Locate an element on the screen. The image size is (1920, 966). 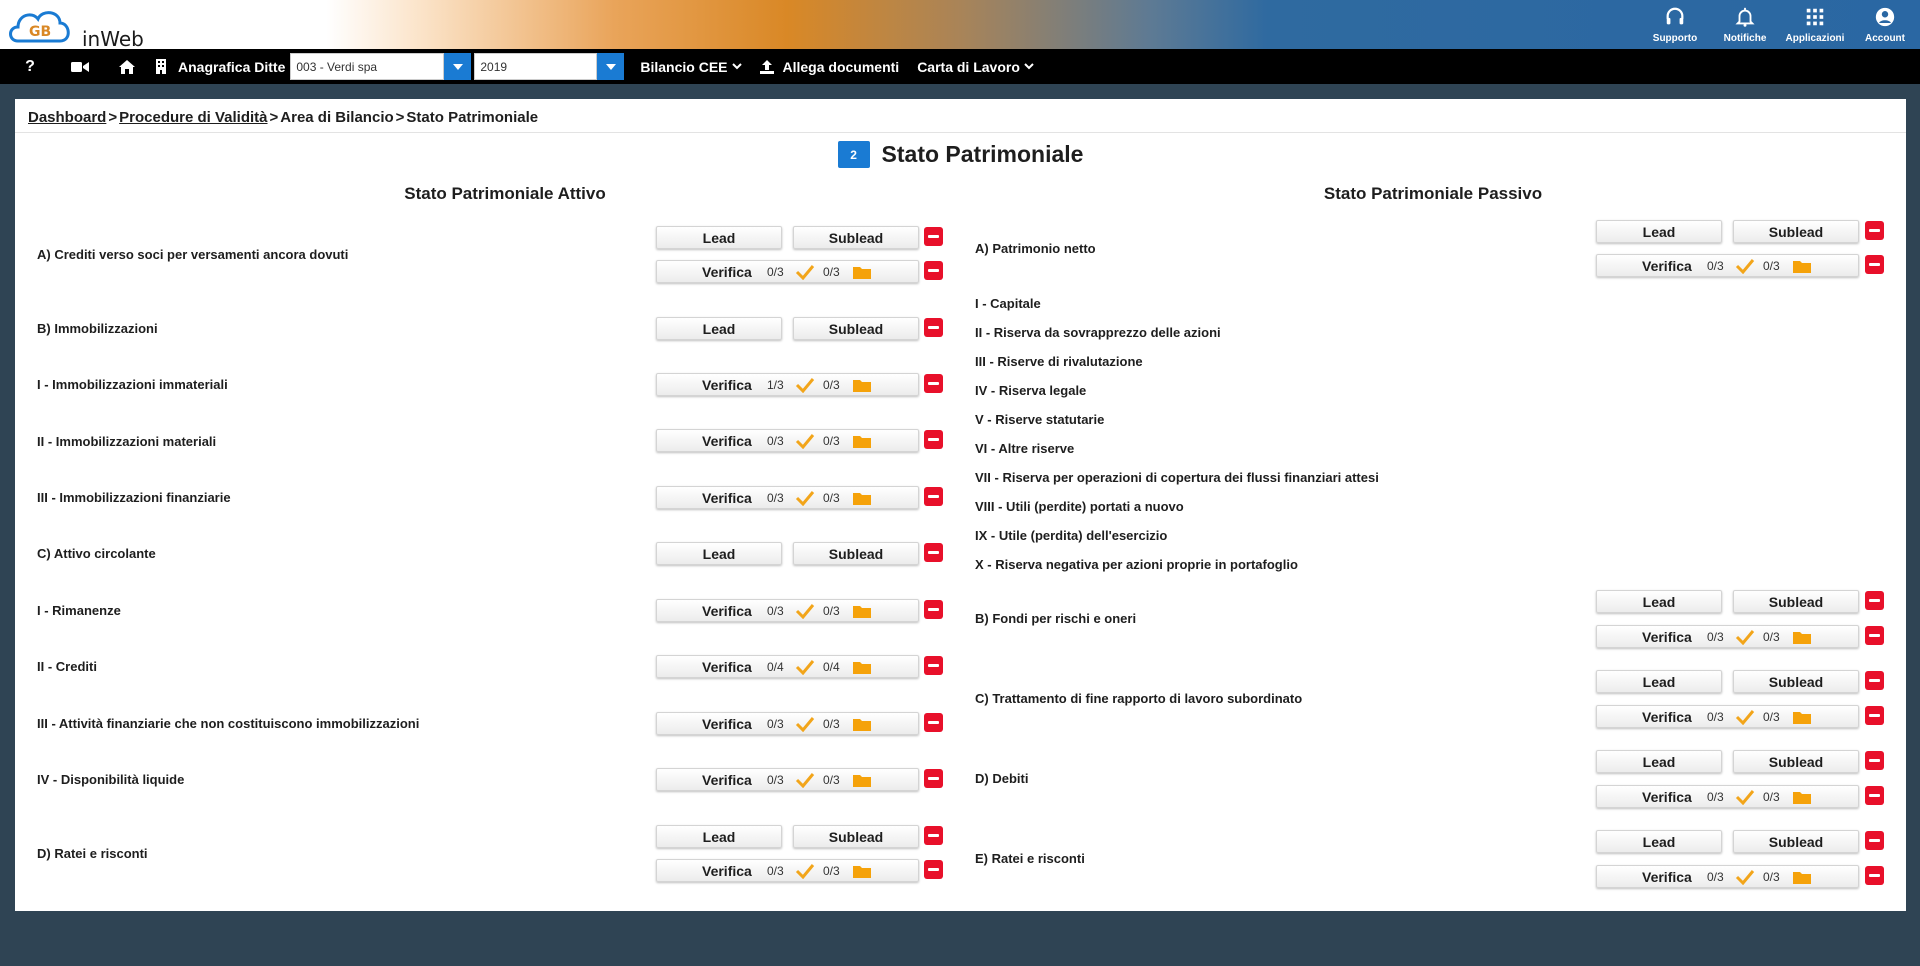
support-button: Supporto is located at coordinates (1675, 24).